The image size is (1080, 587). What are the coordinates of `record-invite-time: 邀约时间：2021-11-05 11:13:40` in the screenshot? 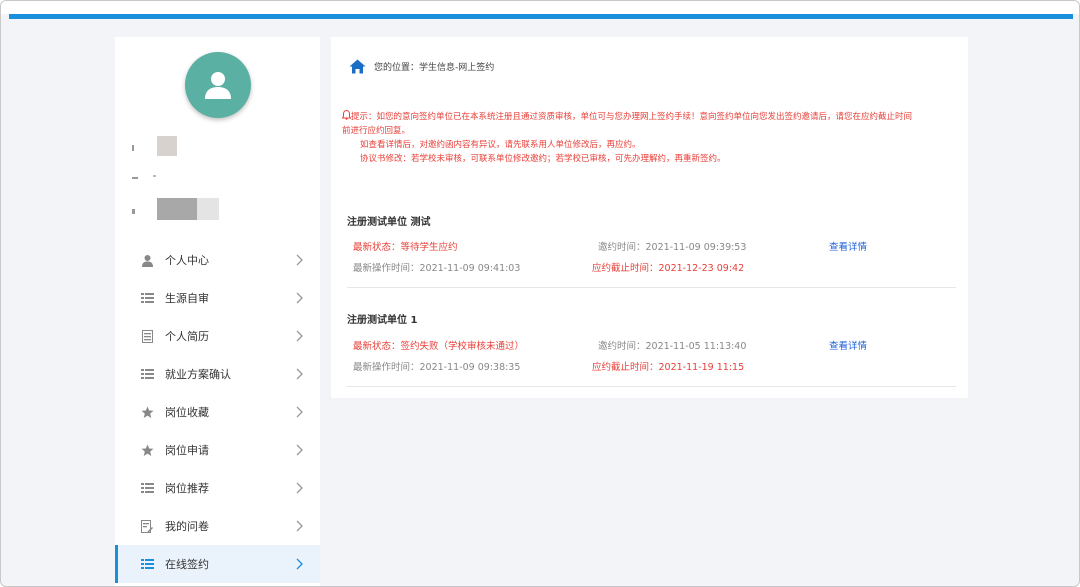 It's located at (672, 346).